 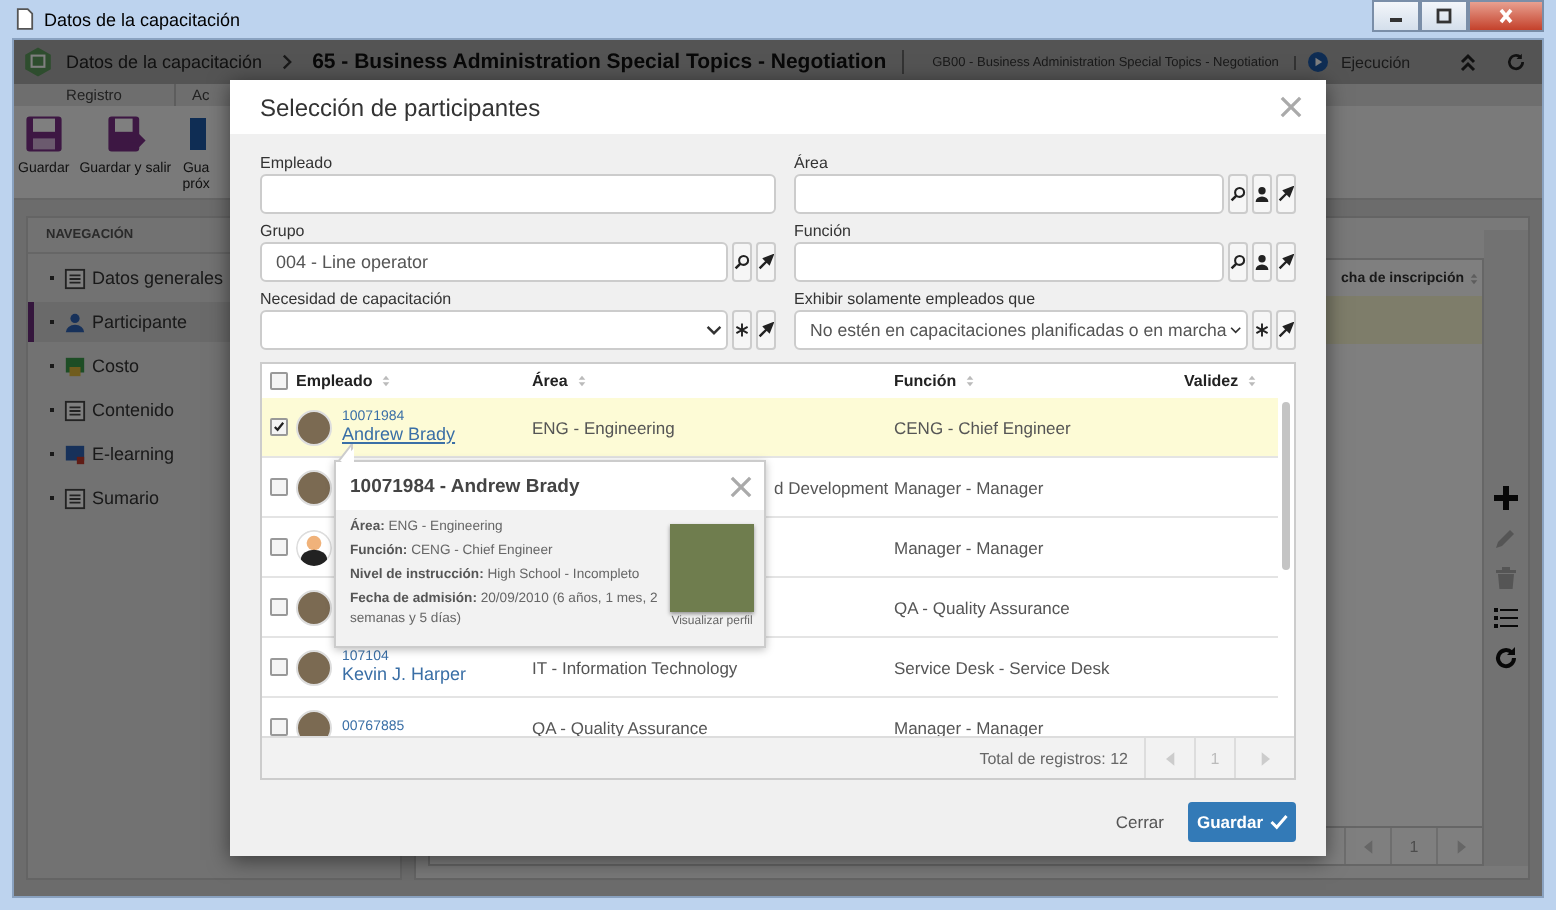 I want to click on field-label: Empleado, so click(x=297, y=163).